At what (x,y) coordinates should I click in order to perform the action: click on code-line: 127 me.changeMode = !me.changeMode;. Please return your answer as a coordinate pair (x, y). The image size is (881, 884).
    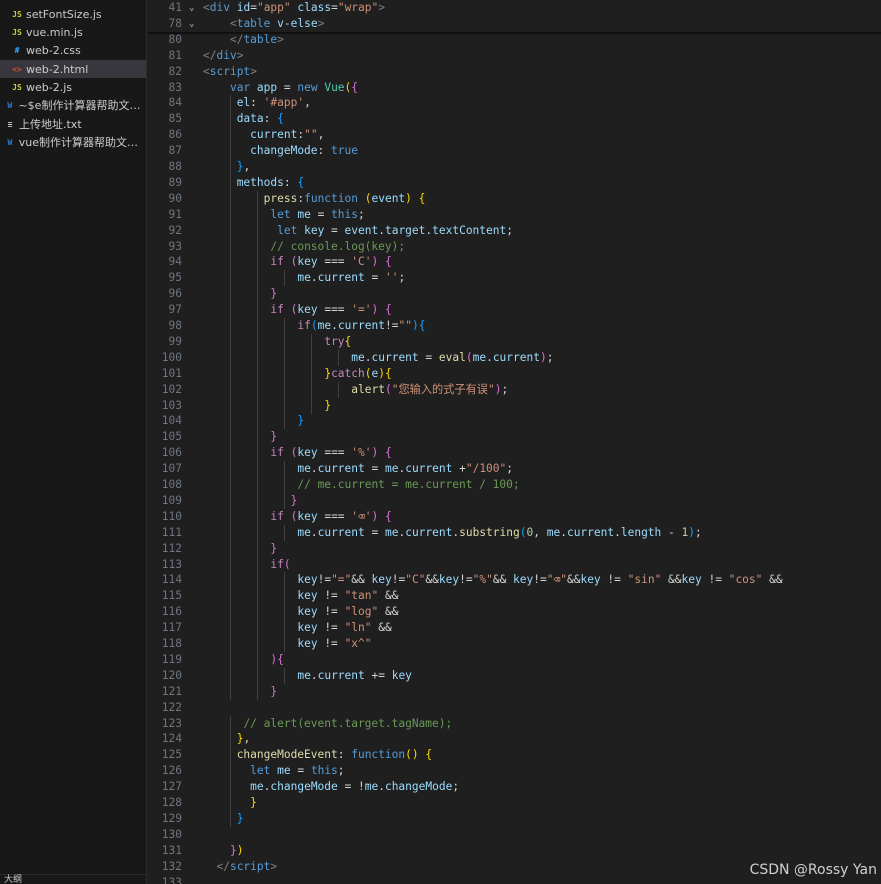
    Looking at the image, I should click on (514, 787).